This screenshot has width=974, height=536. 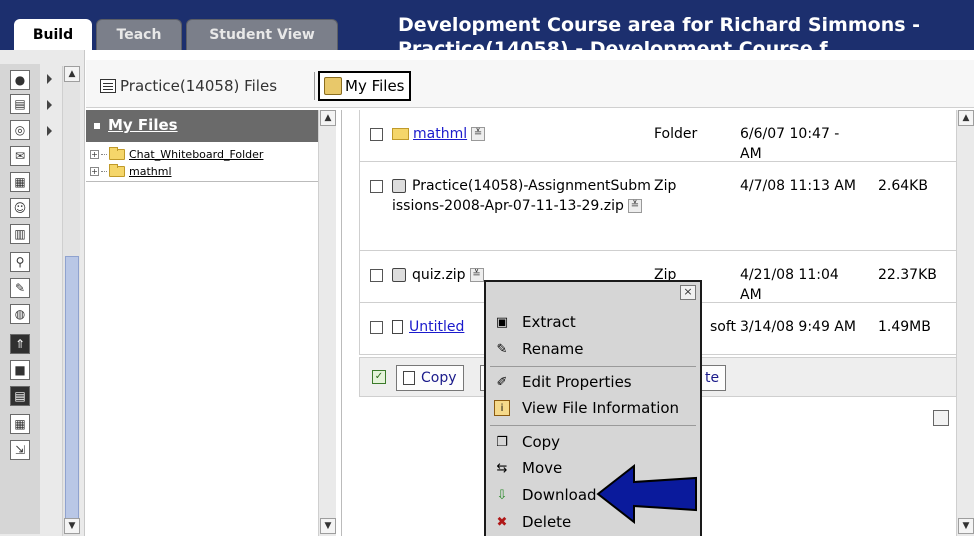 What do you see at coordinates (20, 234) in the screenshot?
I see `gradebook-icon: ▥` at bounding box center [20, 234].